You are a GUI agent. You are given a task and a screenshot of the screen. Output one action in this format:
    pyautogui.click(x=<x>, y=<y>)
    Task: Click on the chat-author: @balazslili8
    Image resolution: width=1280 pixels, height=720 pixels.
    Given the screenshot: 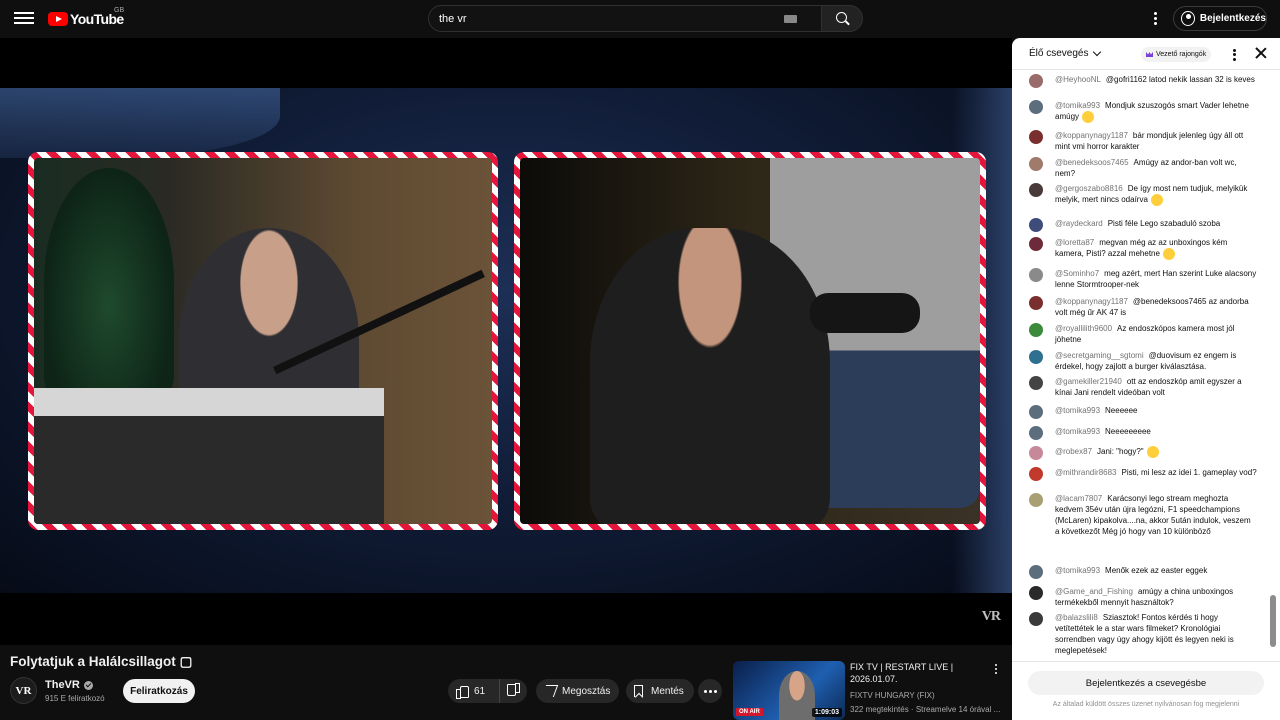 What is the action you would take?
    pyautogui.click(x=1076, y=617)
    